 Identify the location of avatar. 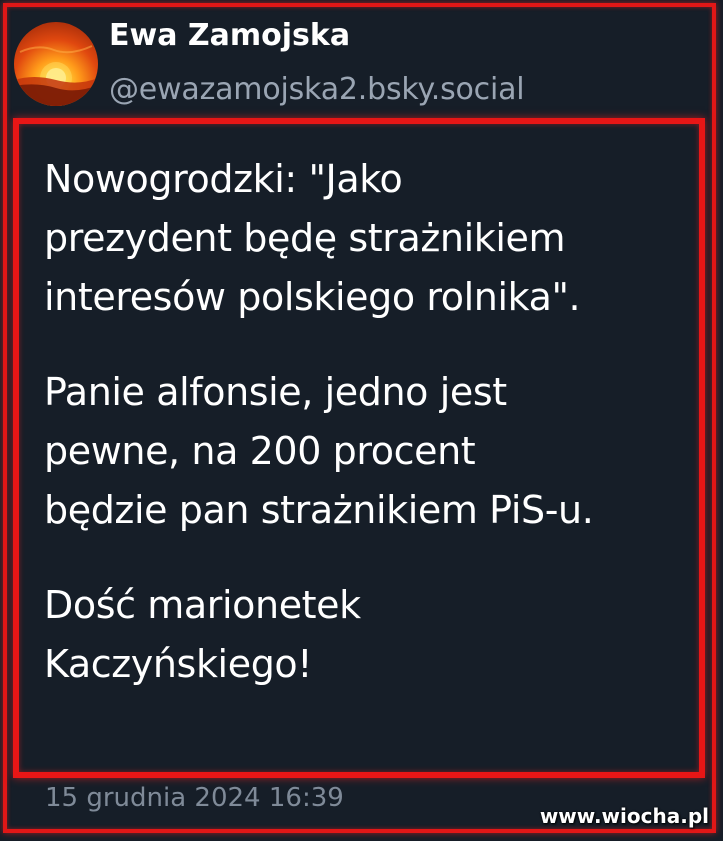
(56, 64).